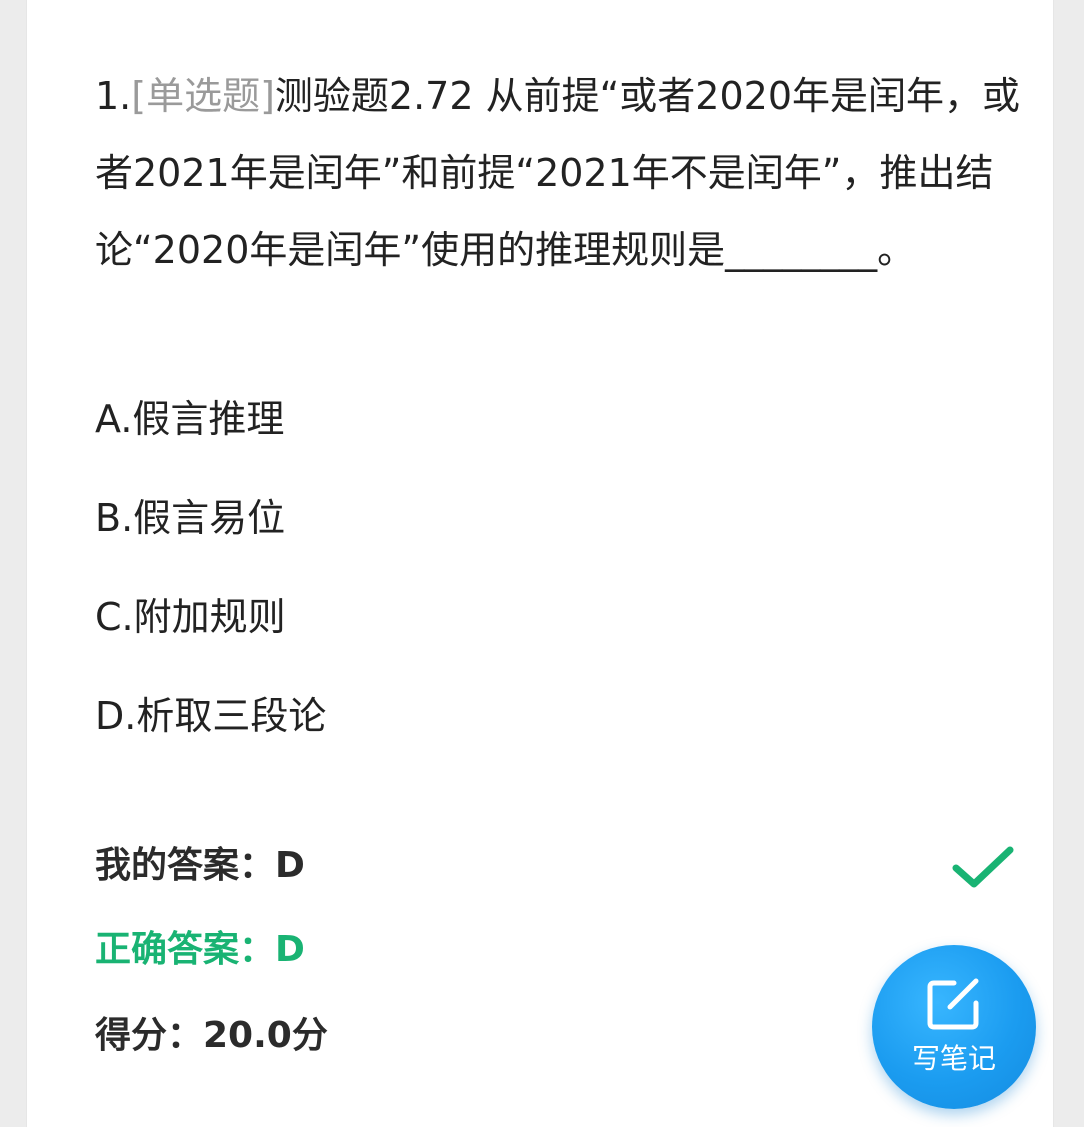 The height and width of the screenshot is (1127, 1084). I want to click on score: 得分：20.0分, so click(211, 1035).